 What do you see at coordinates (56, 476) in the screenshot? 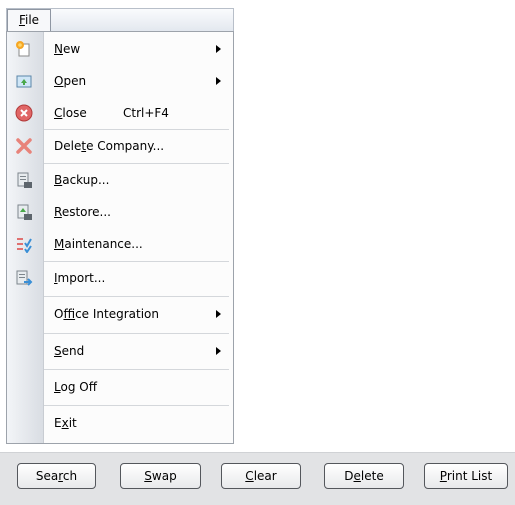
I see `search-button: Search` at bounding box center [56, 476].